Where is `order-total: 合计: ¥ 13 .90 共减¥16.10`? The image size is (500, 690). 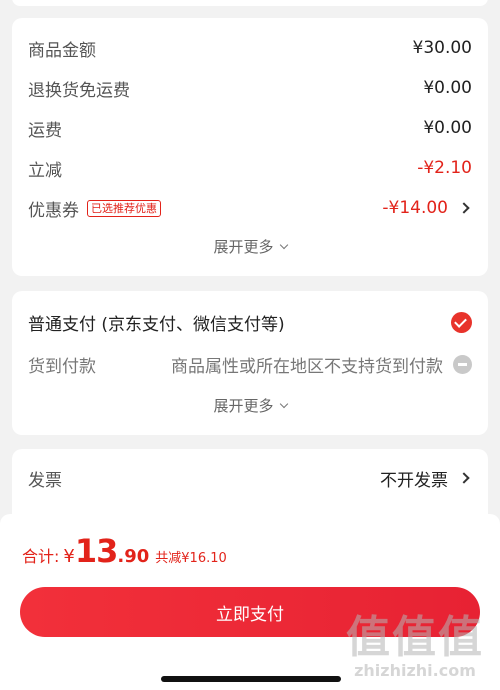
order-total: 合计: ¥ 13 .90 共减¥16.10 is located at coordinates (124, 551).